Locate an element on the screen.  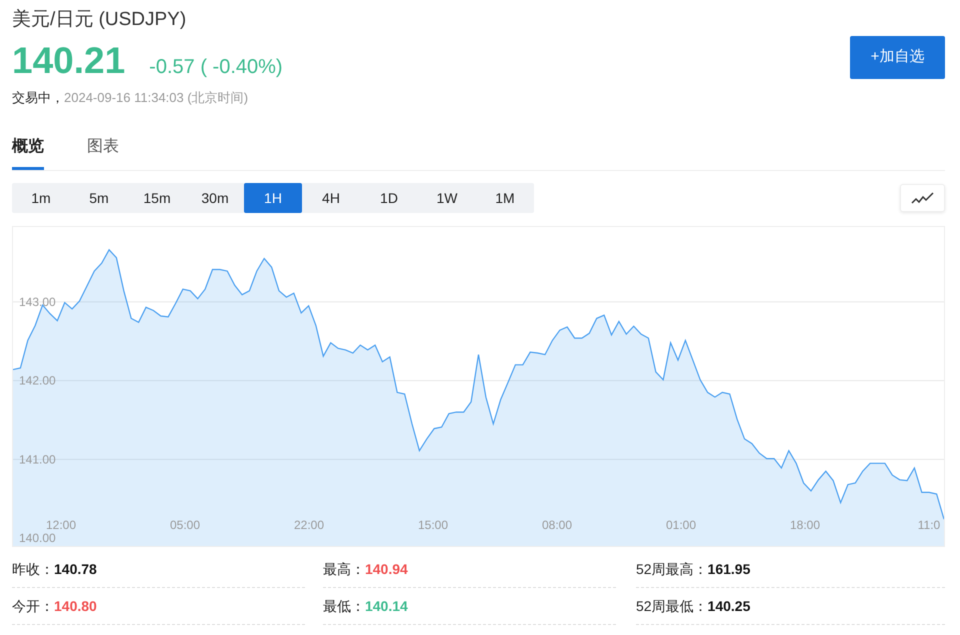
y-axis-label: 141.00 is located at coordinates (37, 459).